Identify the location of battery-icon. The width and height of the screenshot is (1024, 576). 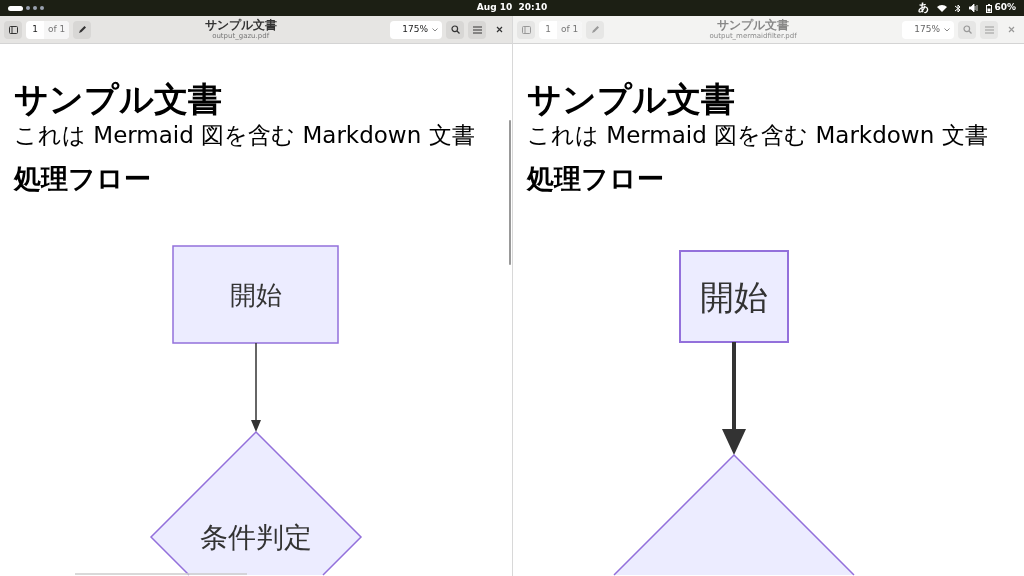
(989, 8).